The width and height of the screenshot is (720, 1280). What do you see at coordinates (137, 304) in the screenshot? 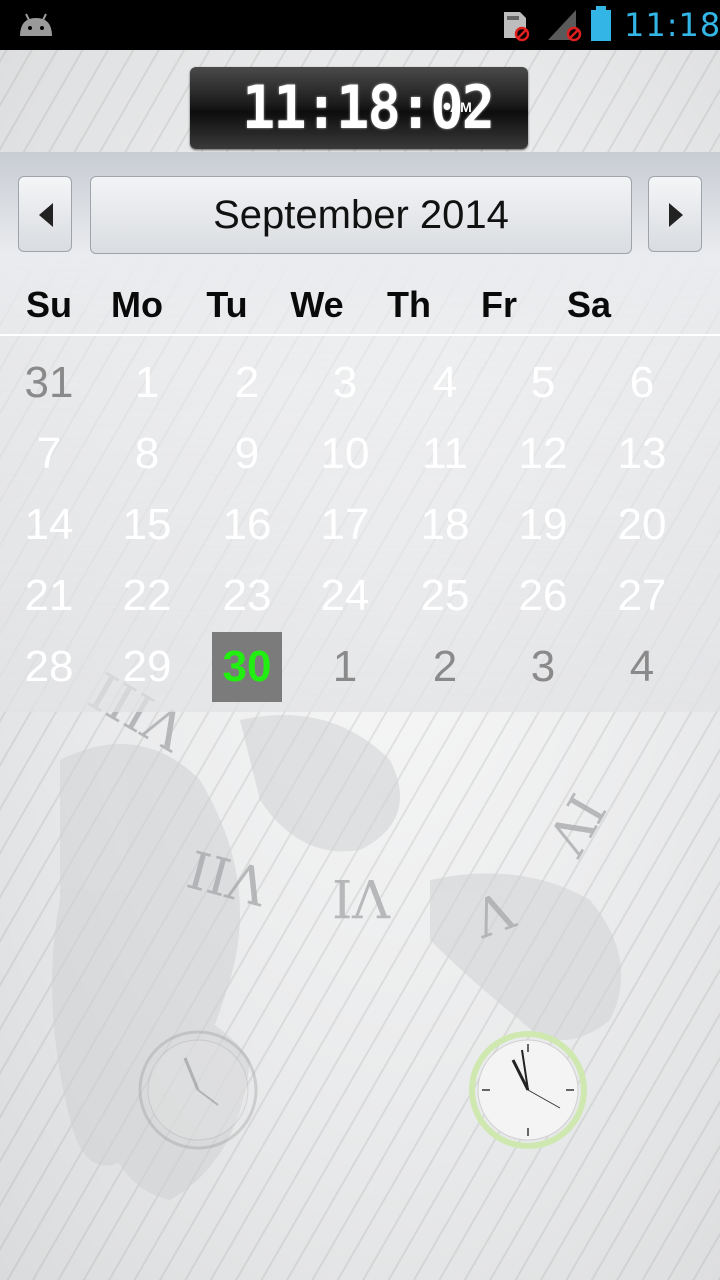
I see `weekday-label: Mo` at bounding box center [137, 304].